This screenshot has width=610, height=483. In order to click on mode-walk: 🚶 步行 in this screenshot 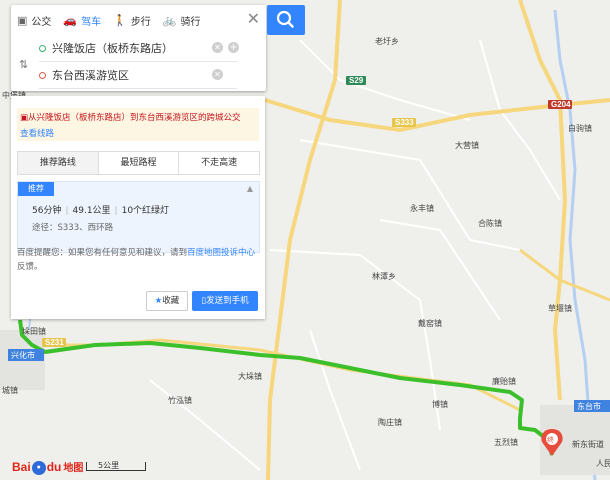, I will do `click(132, 20)`.